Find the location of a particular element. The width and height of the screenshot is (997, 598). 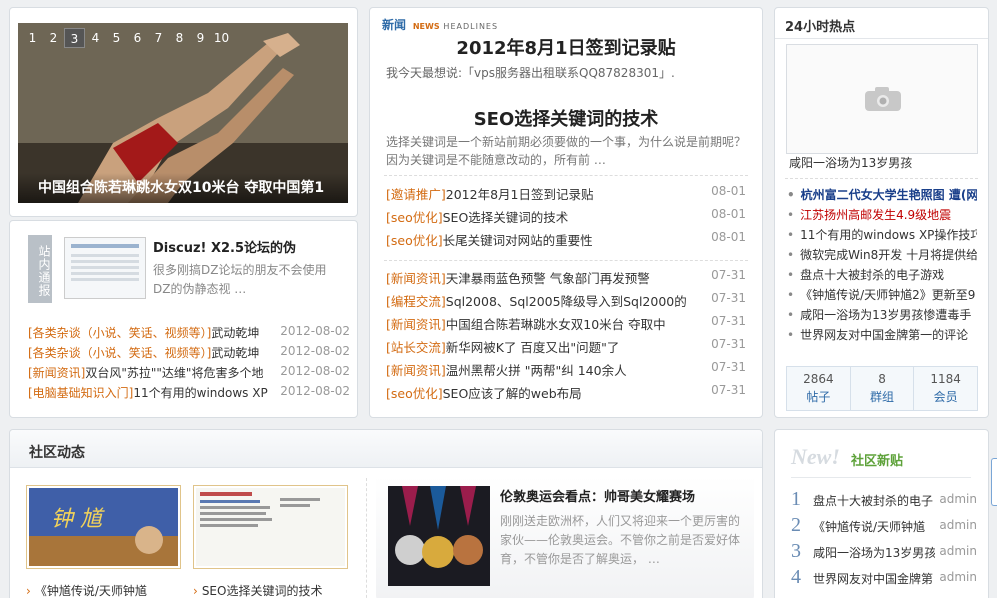

hot-item: 11个有用的windows XP操作技巧 is located at coordinates (882, 234).